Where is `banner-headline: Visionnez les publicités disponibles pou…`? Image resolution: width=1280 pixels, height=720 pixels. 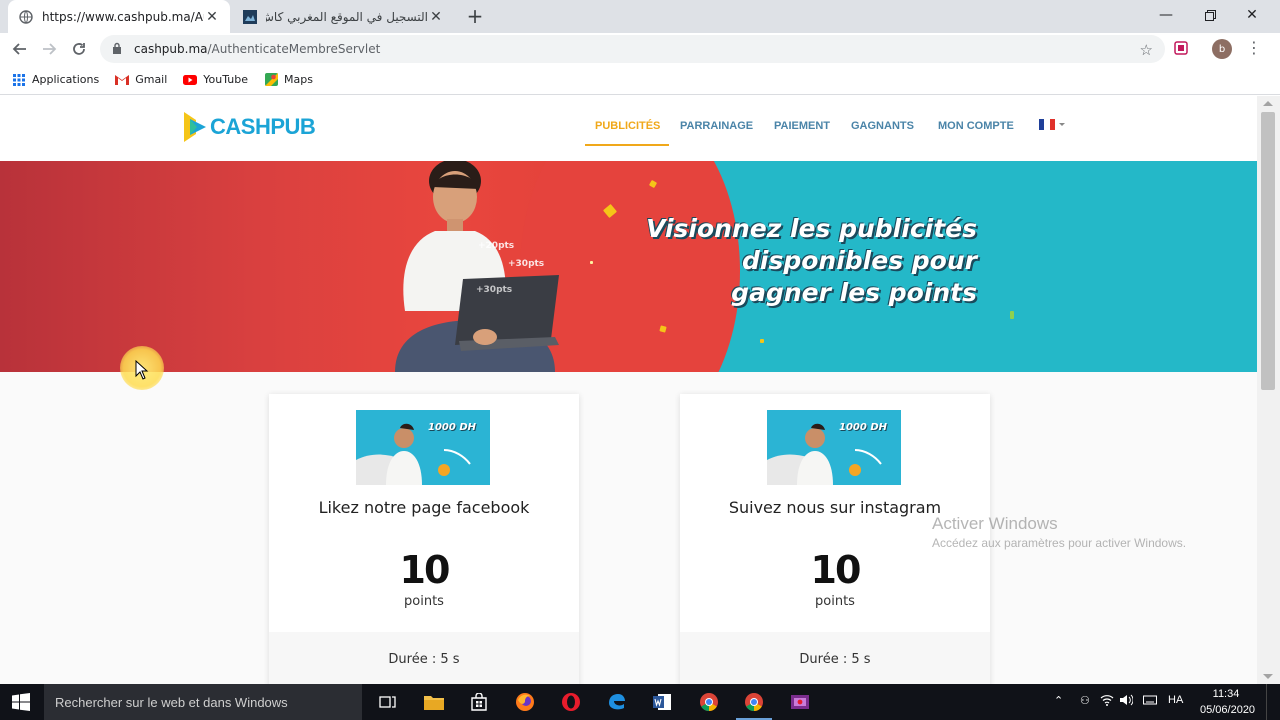 banner-headline: Visionnez les publicités disponibles pou… is located at coordinates (811, 261).